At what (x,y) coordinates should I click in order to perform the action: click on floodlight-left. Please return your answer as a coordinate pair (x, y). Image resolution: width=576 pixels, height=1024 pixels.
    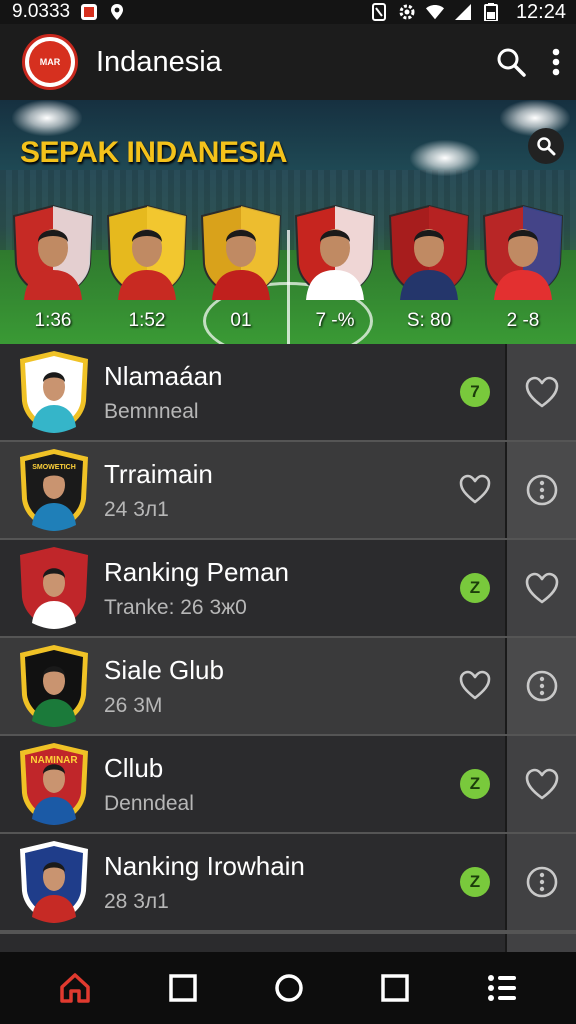
    Looking at the image, I should click on (47, 118).